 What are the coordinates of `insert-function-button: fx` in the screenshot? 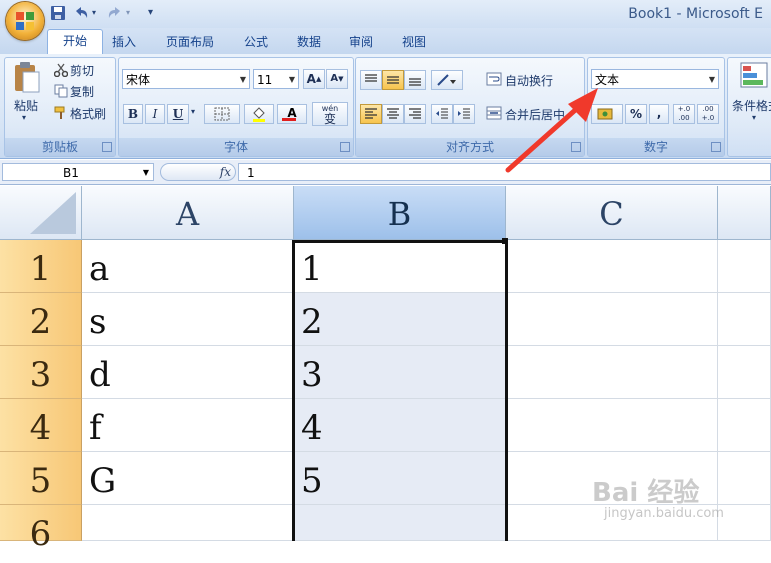 It's located at (225, 172).